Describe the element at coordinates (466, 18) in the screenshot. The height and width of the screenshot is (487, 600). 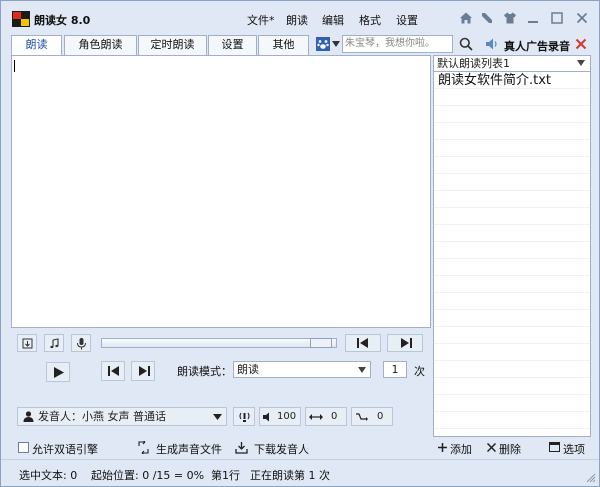
I see `home-icon` at that location.